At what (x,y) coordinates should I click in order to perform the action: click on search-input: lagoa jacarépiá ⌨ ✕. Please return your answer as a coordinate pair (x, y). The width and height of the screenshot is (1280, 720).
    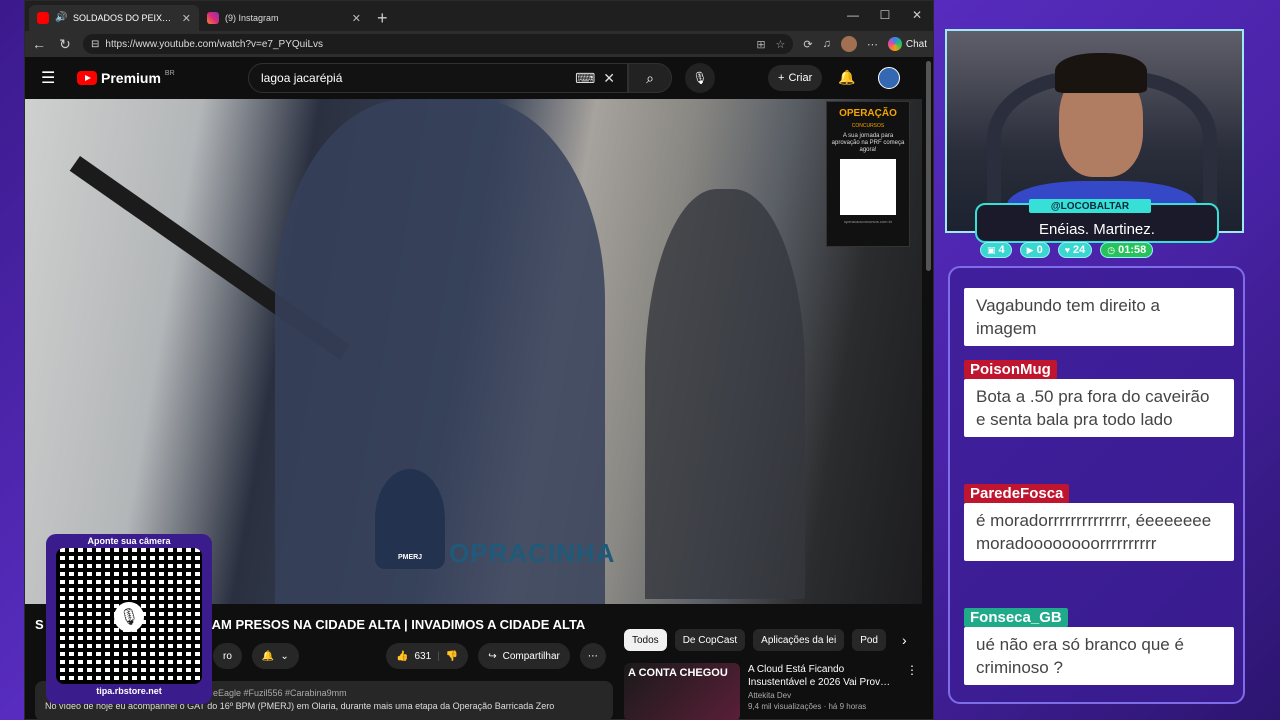
    Looking at the image, I should click on (438, 78).